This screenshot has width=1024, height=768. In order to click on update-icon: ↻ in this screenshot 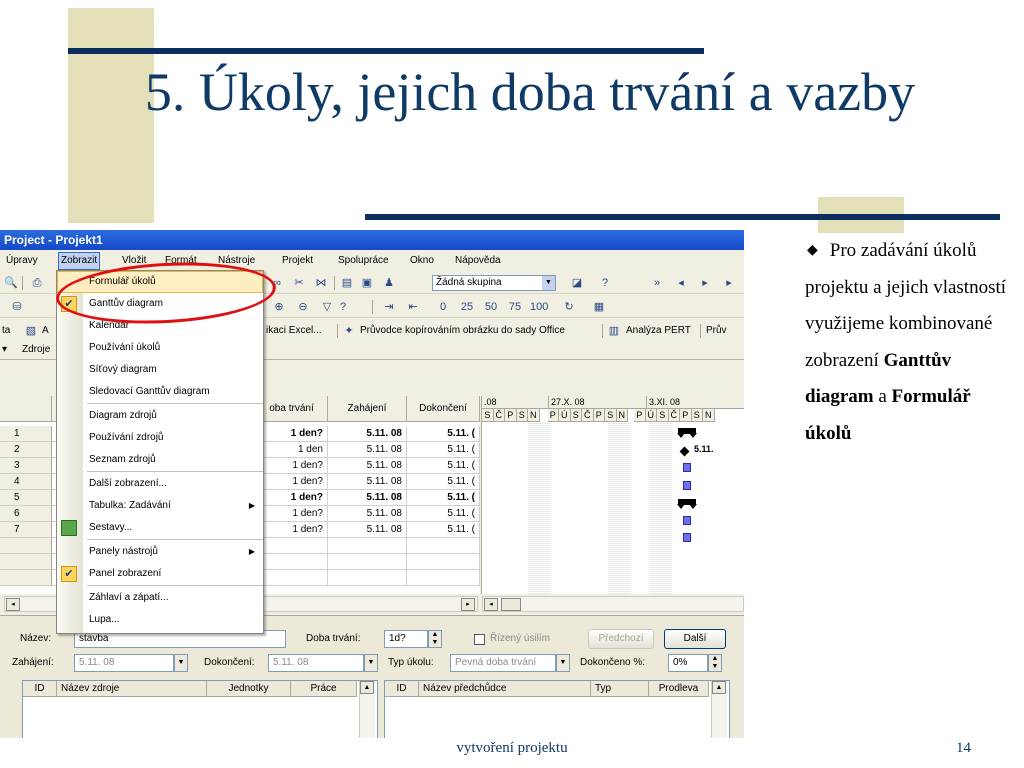, I will do `click(569, 307)`.